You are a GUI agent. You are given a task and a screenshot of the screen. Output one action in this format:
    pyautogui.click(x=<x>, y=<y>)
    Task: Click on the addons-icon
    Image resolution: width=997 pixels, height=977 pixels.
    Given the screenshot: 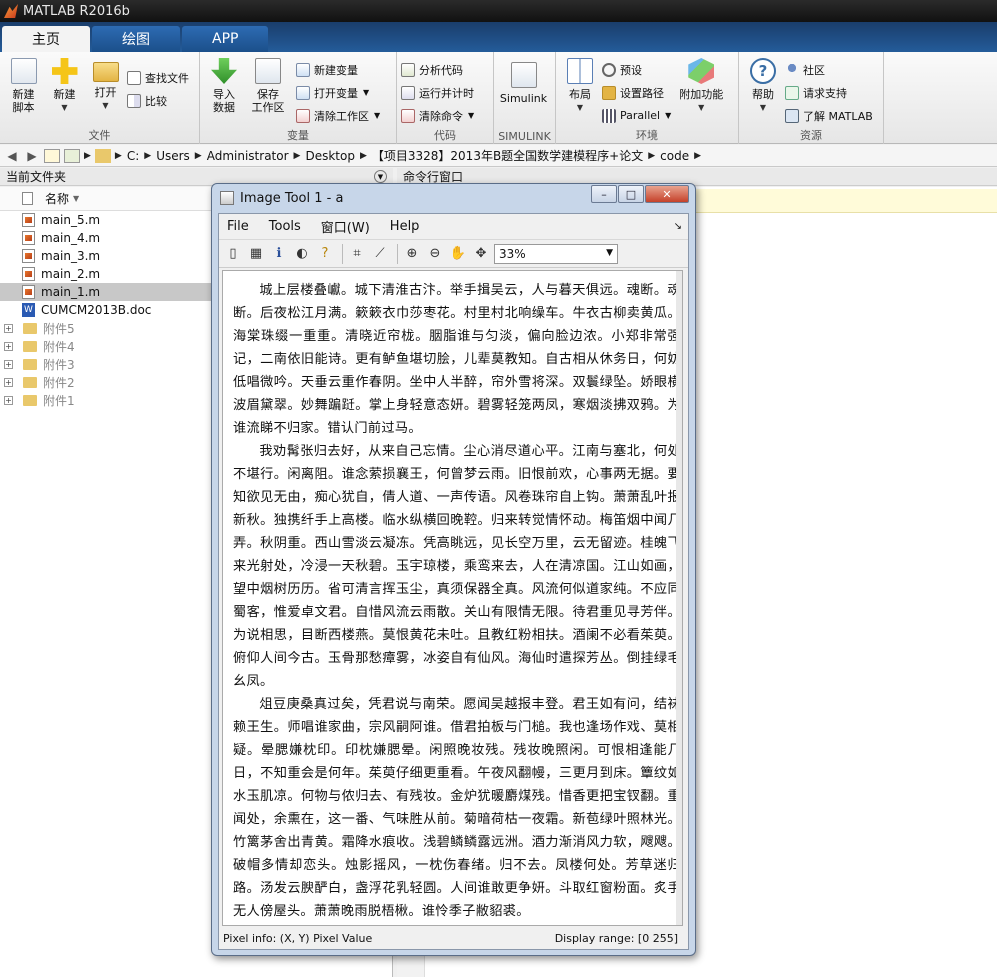 What is the action you would take?
    pyautogui.click(x=701, y=71)
    